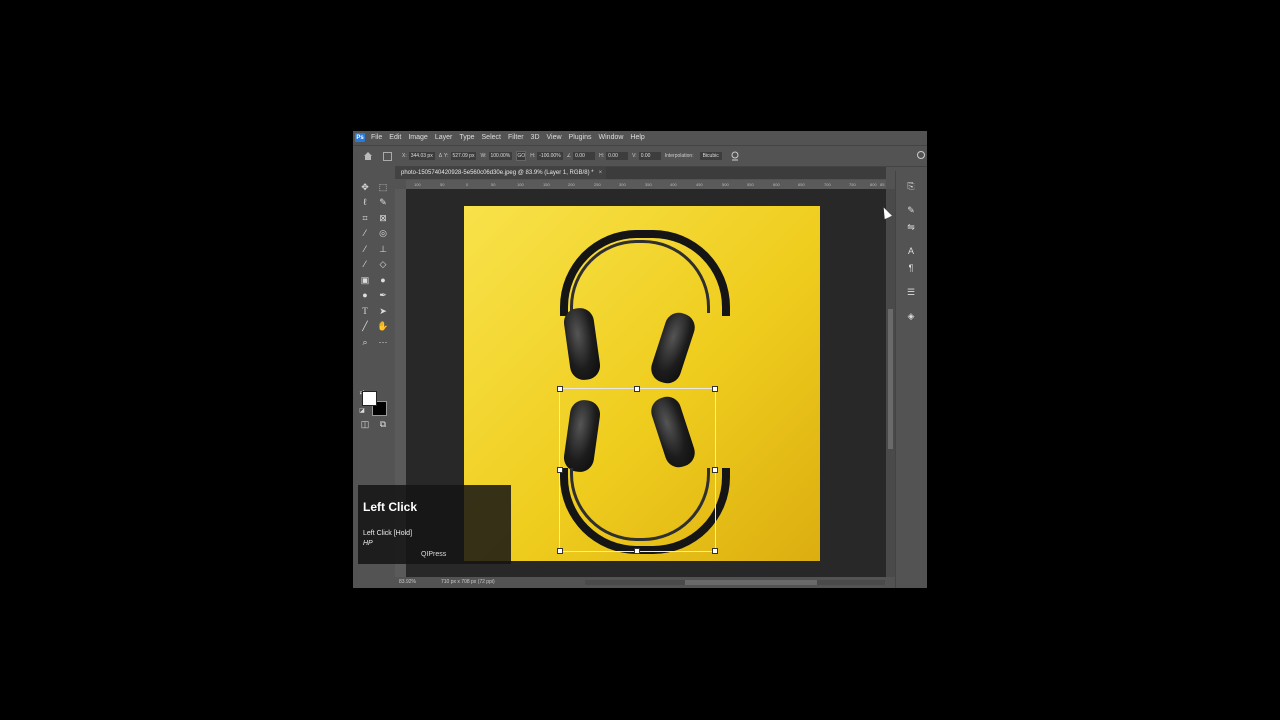  What do you see at coordinates (649, 156) in the screenshot?
I see `vskew-field: 0.00` at bounding box center [649, 156].